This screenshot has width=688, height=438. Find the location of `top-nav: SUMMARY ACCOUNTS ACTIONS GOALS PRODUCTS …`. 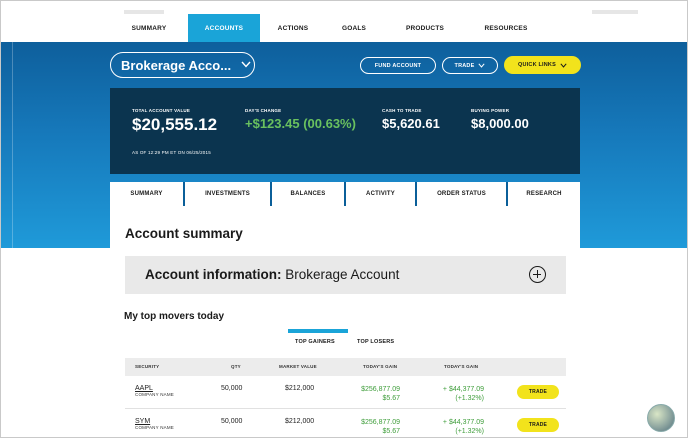

top-nav: SUMMARY ACCOUNTS ACTIONS GOALS PRODUCTS … is located at coordinates (345, 28).